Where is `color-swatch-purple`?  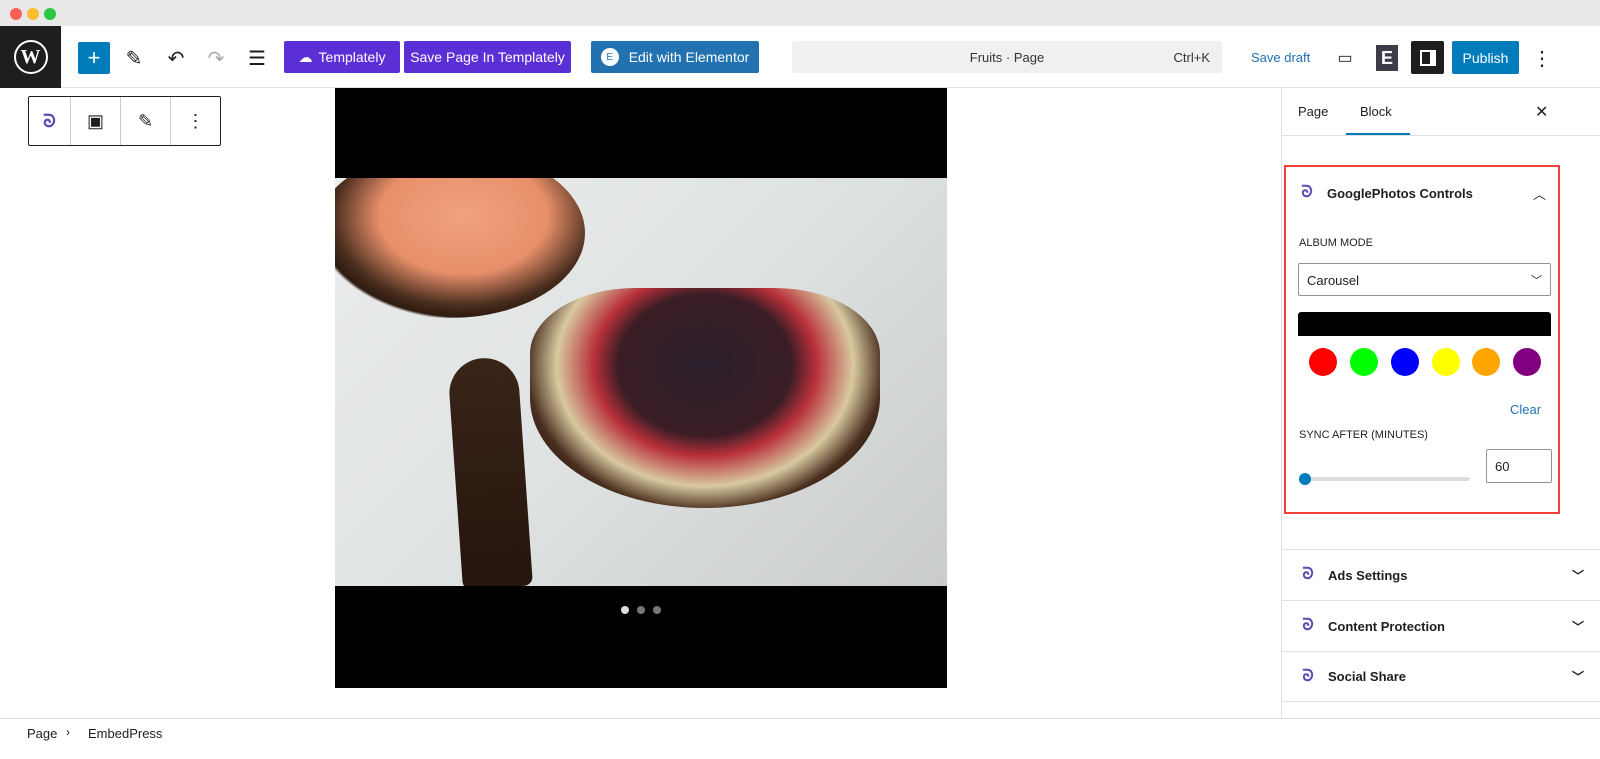 color-swatch-purple is located at coordinates (1527, 362).